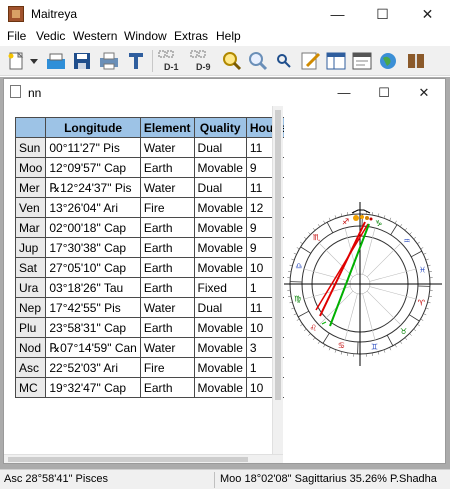 The height and width of the screenshot is (489, 450). I want to click on edit-icon, so click(310, 61).